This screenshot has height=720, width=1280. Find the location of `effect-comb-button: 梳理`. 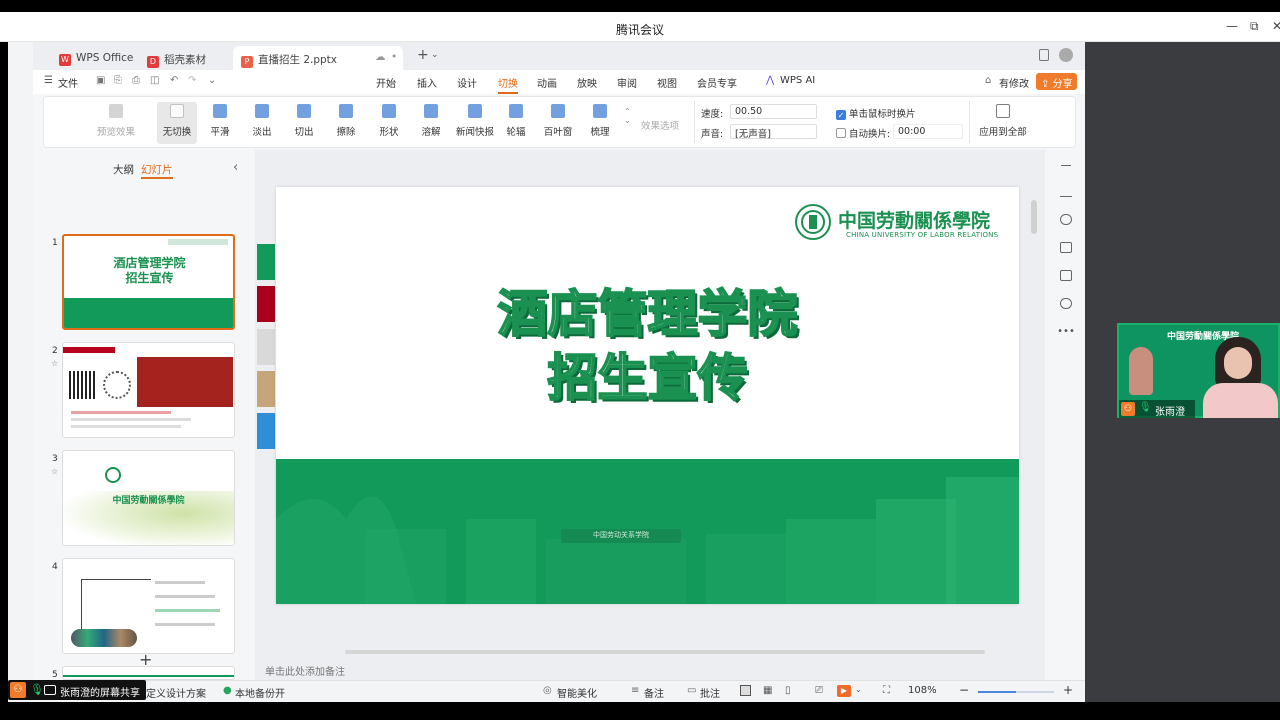

effect-comb-button: 梳理 is located at coordinates (600, 120).